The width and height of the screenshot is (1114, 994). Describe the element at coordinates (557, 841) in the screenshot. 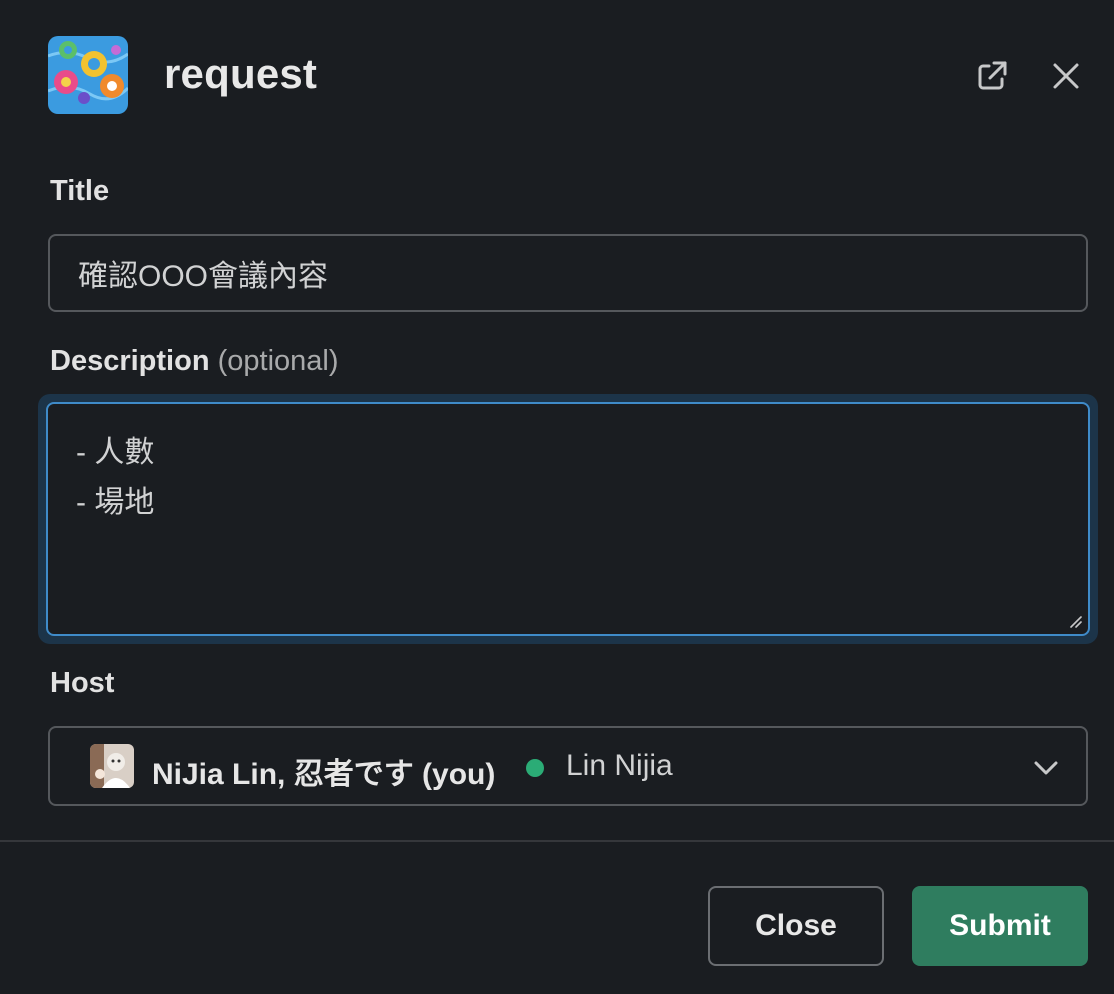

I see `footer-divider` at that location.